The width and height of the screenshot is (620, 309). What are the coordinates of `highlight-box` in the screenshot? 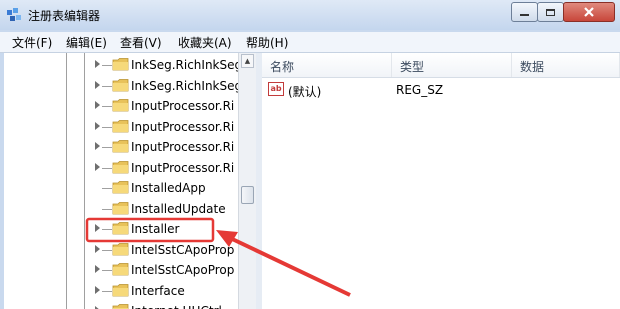 It's located at (150, 230).